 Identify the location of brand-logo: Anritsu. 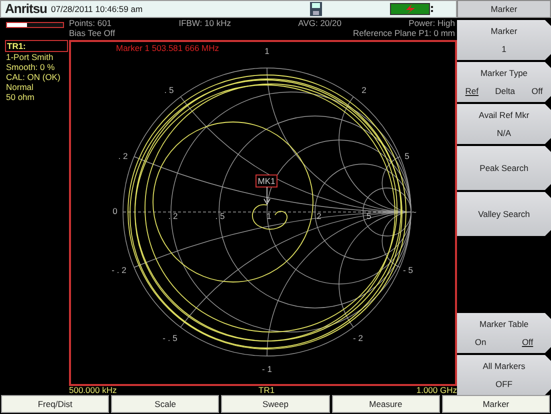
(26, 9).